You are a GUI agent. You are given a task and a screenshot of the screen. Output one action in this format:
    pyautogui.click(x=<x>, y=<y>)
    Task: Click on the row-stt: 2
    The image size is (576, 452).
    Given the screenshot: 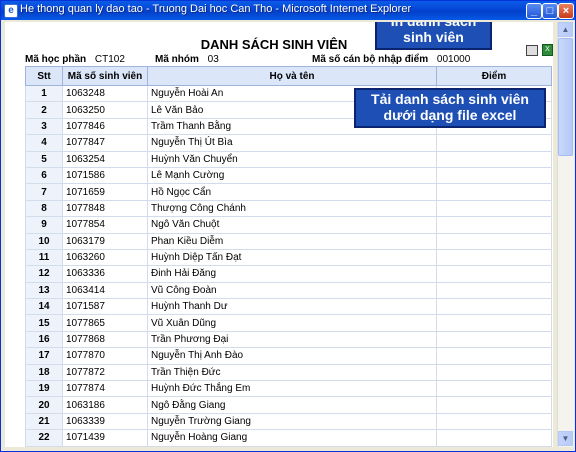 What is the action you would take?
    pyautogui.click(x=44, y=110)
    